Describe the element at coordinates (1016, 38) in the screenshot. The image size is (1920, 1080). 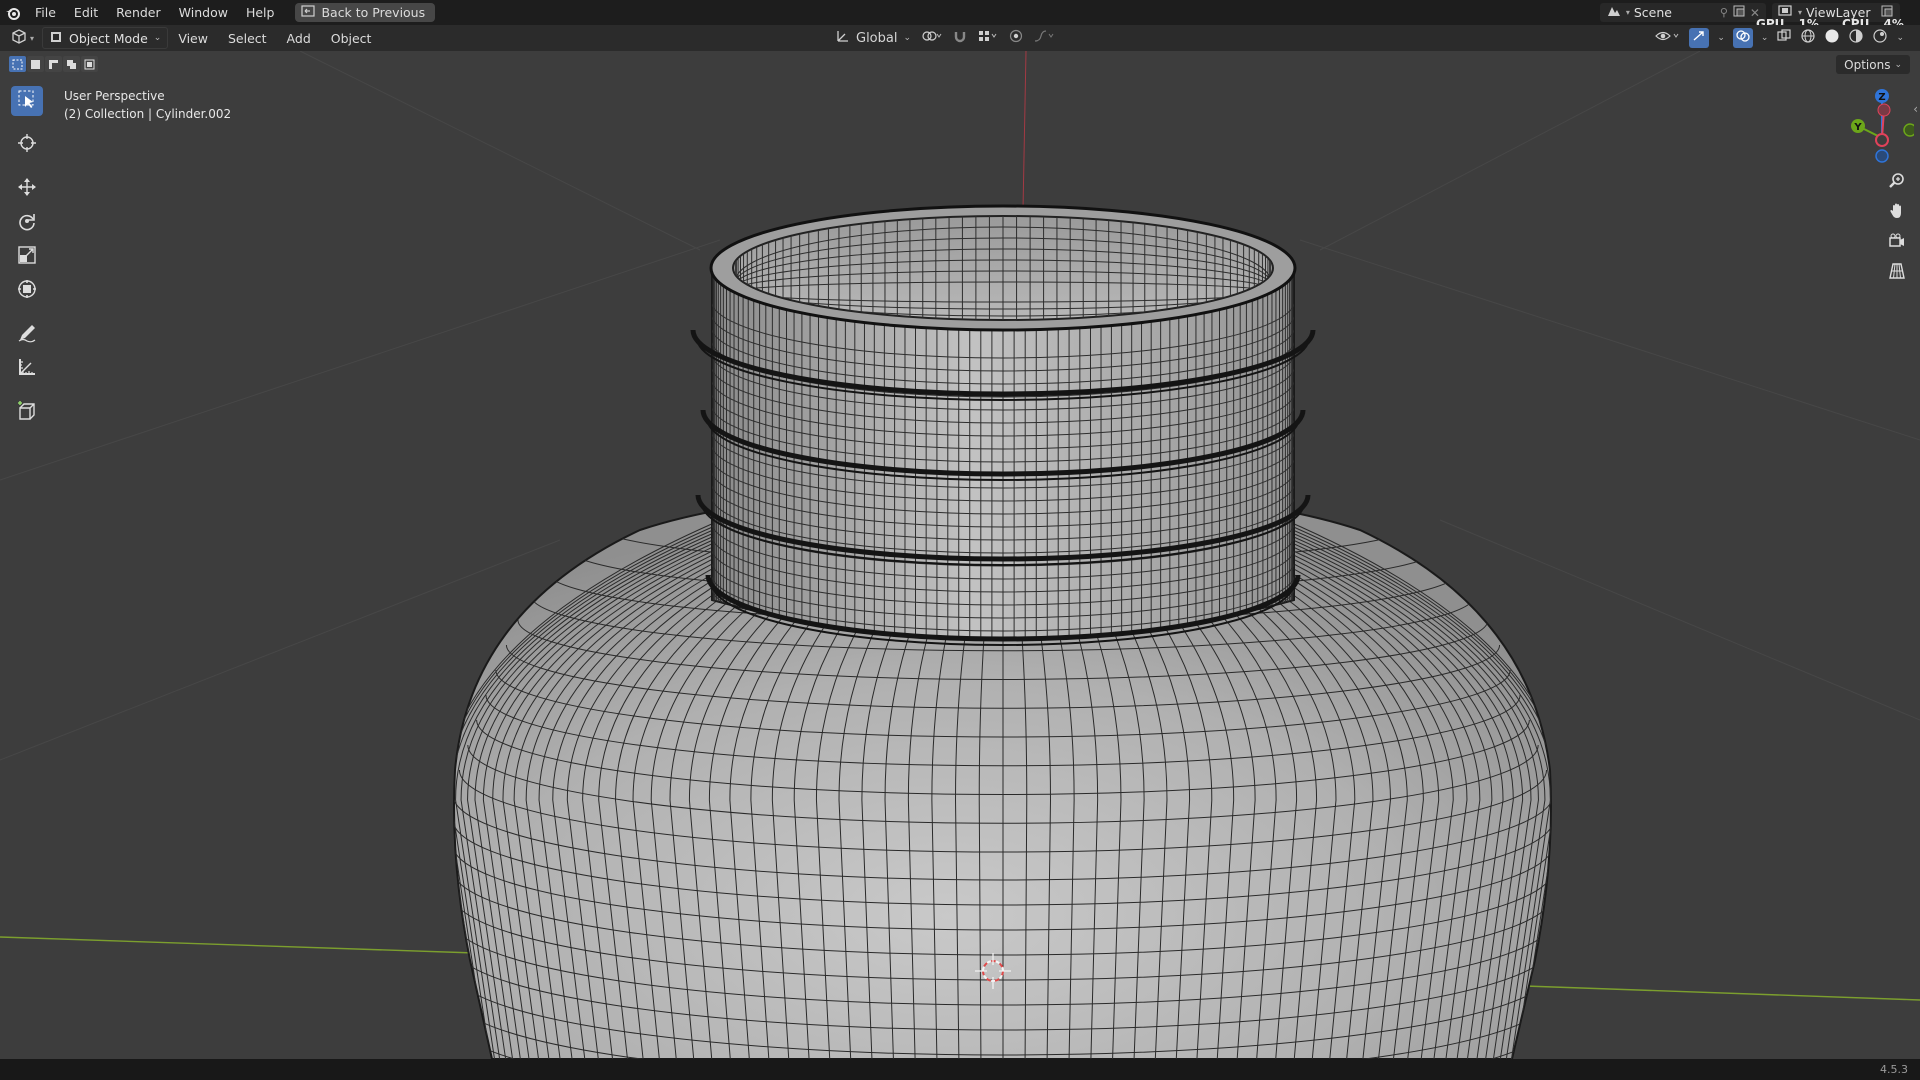
I see `proportional-editing-icon` at that location.